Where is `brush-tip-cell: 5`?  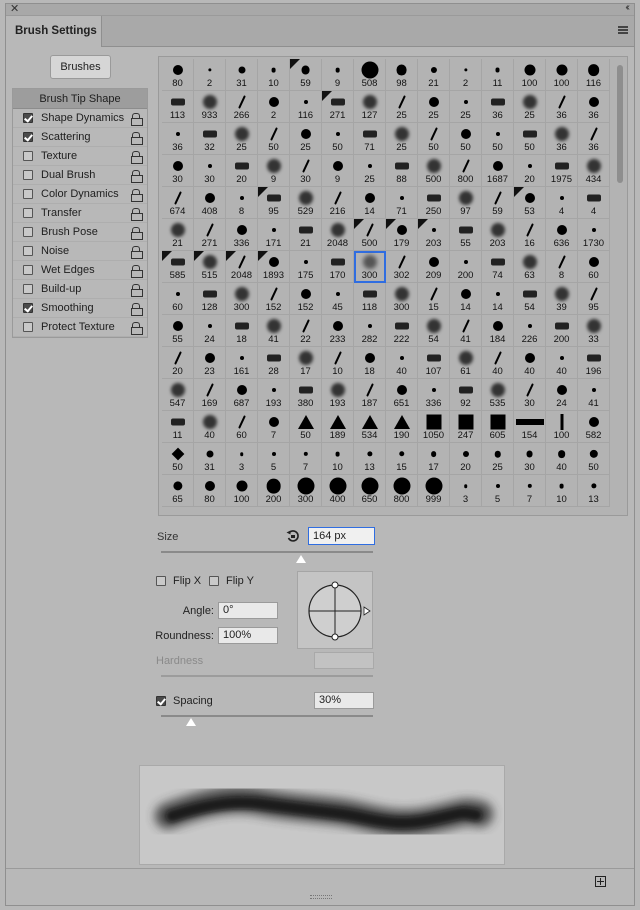
brush-tip-cell: 5 is located at coordinates (274, 459).